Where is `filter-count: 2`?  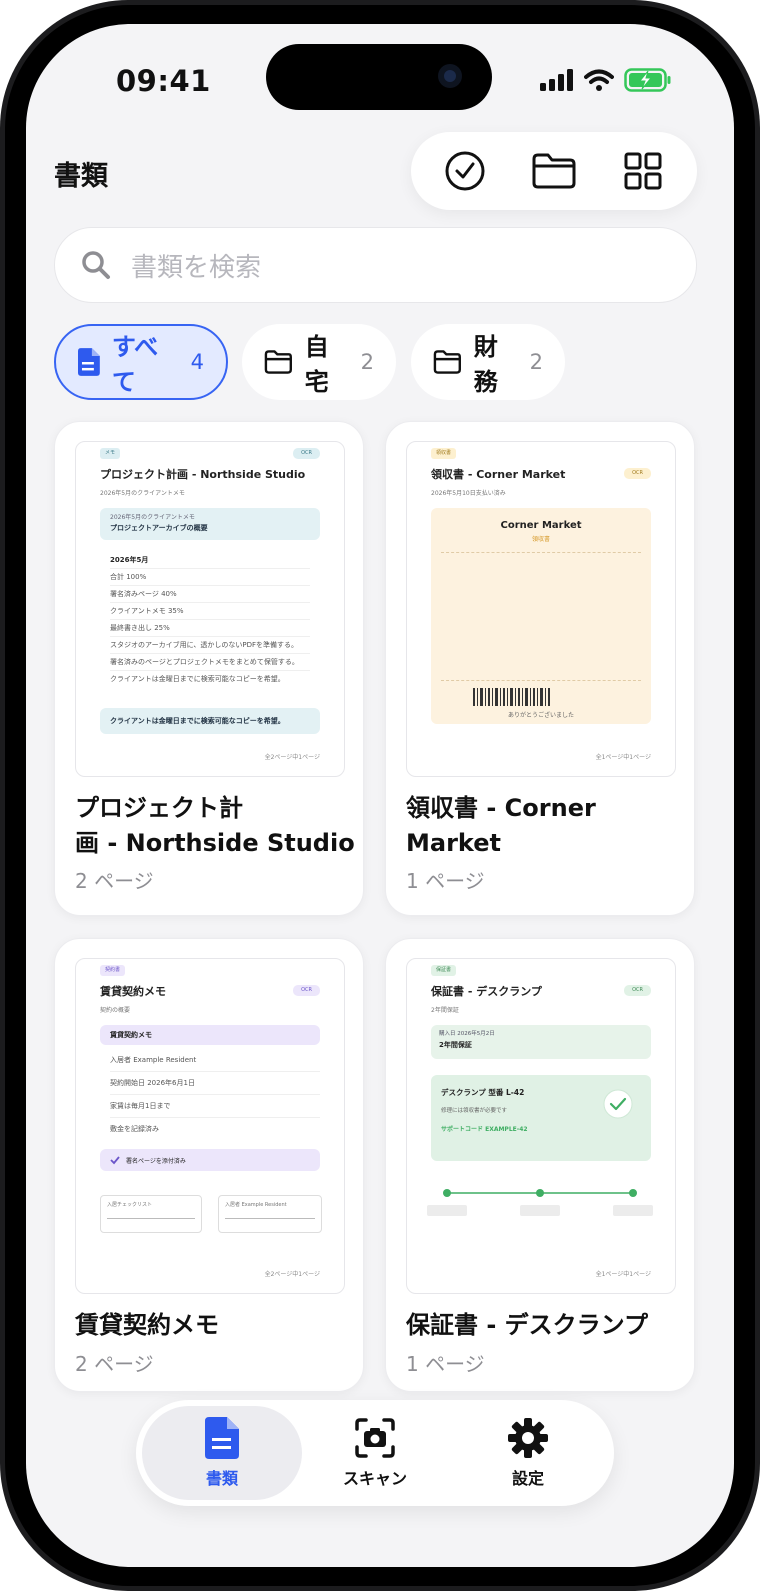
filter-count: 2 is located at coordinates (536, 362).